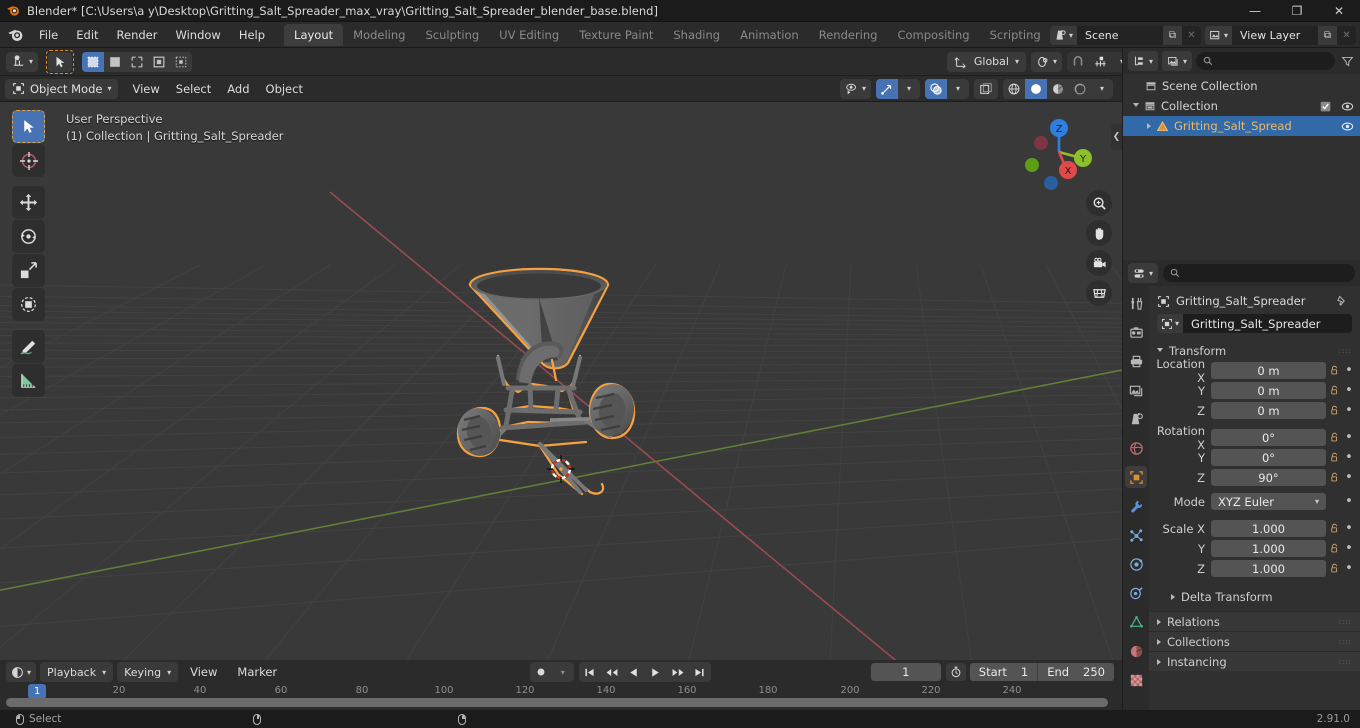 This screenshot has width=1360, height=728. I want to click on select-invert-icon, so click(159, 62).